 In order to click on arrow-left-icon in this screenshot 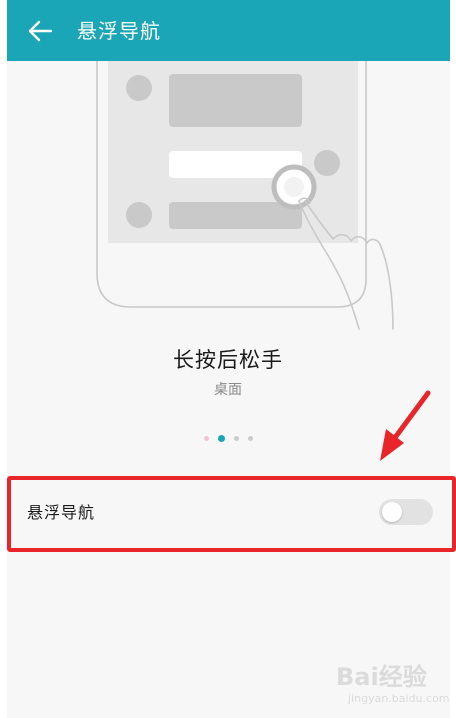, I will do `click(40, 31)`.